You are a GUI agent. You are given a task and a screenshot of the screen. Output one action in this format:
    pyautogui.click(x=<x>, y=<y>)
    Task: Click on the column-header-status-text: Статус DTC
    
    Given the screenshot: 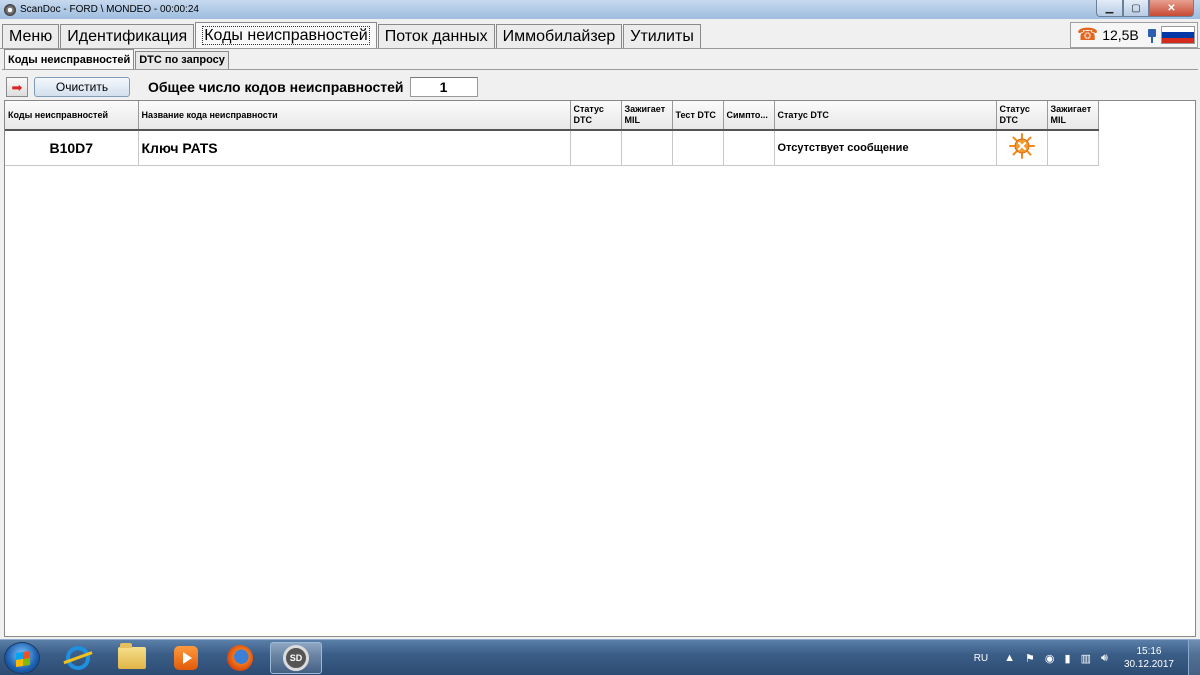 What is the action you would take?
    pyautogui.click(x=885, y=116)
    